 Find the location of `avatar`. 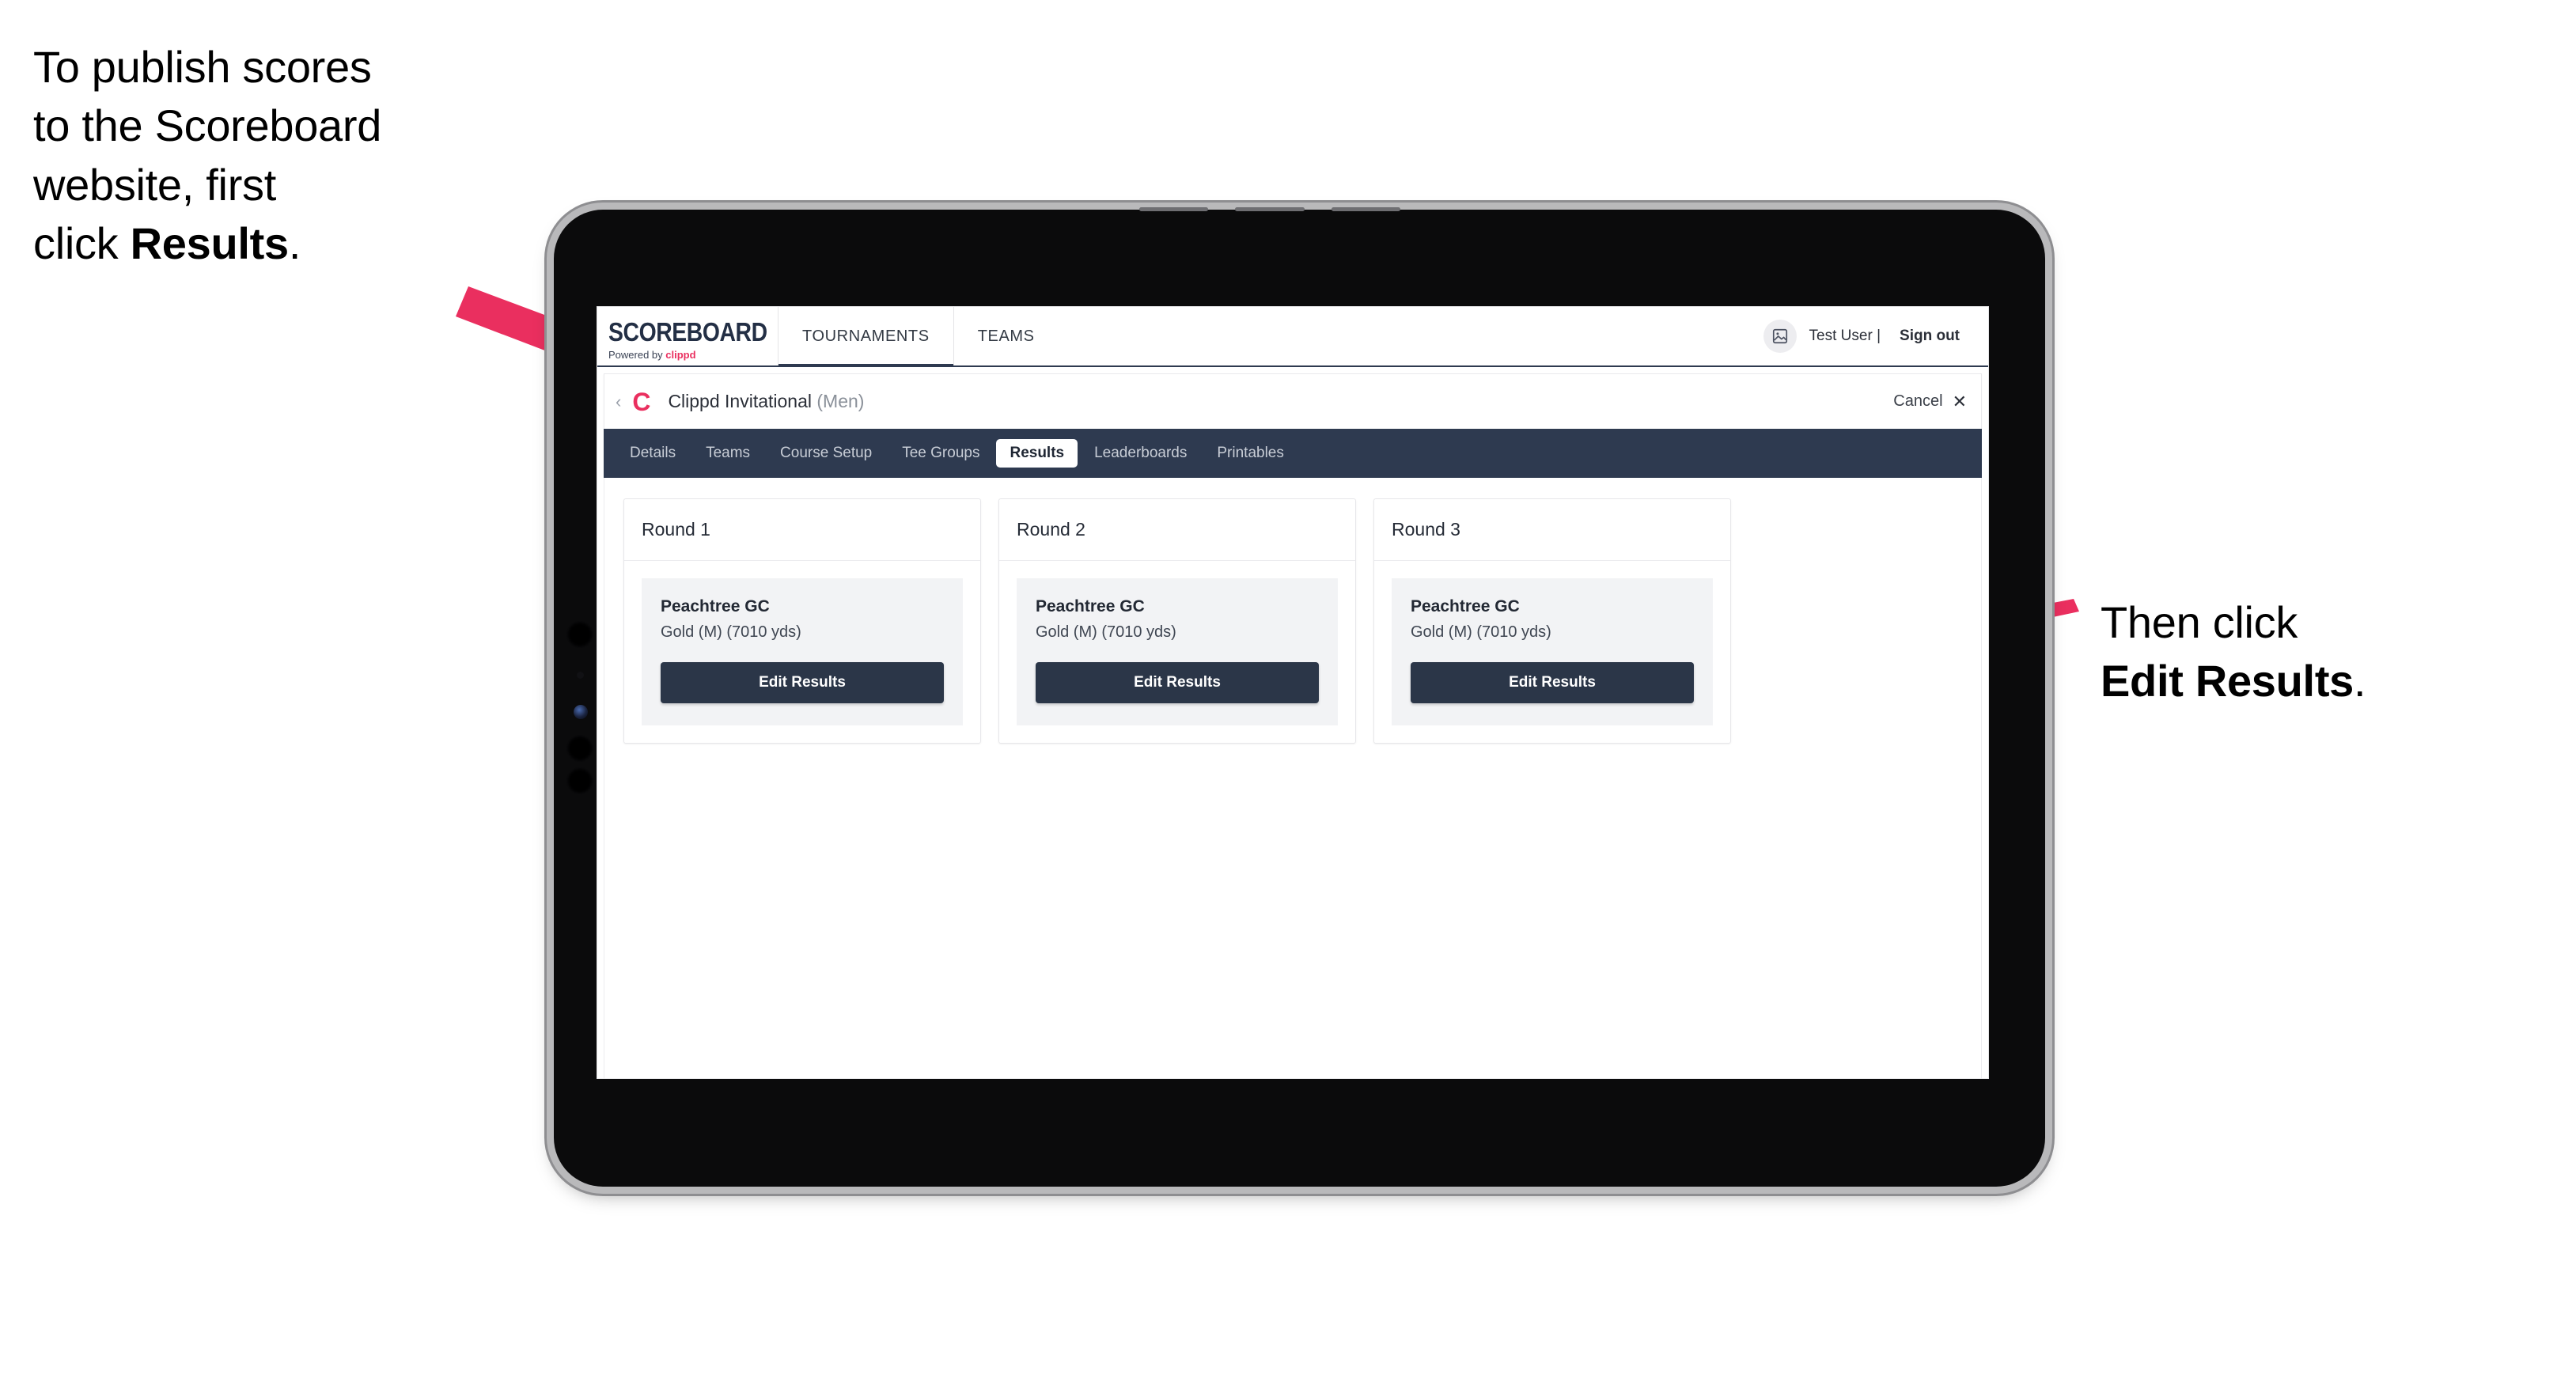

avatar is located at coordinates (1780, 336).